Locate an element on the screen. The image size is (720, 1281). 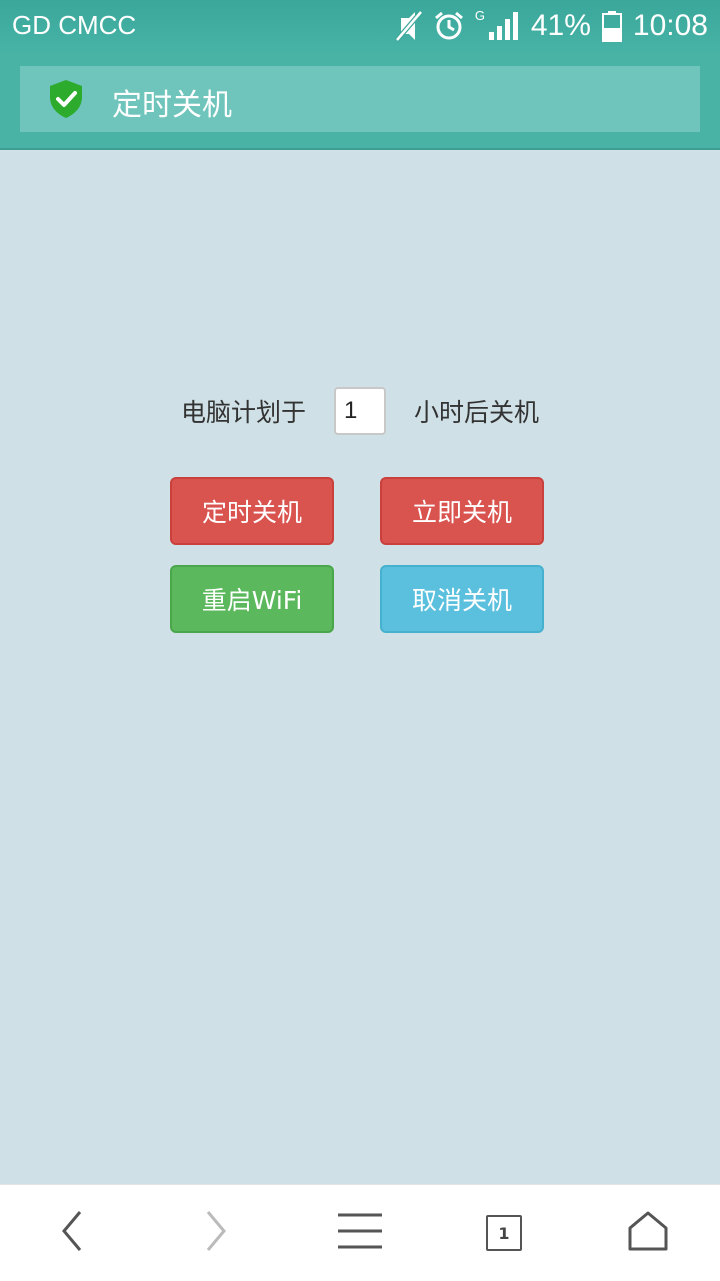
signal-icon: G is located at coordinates (497, 25).